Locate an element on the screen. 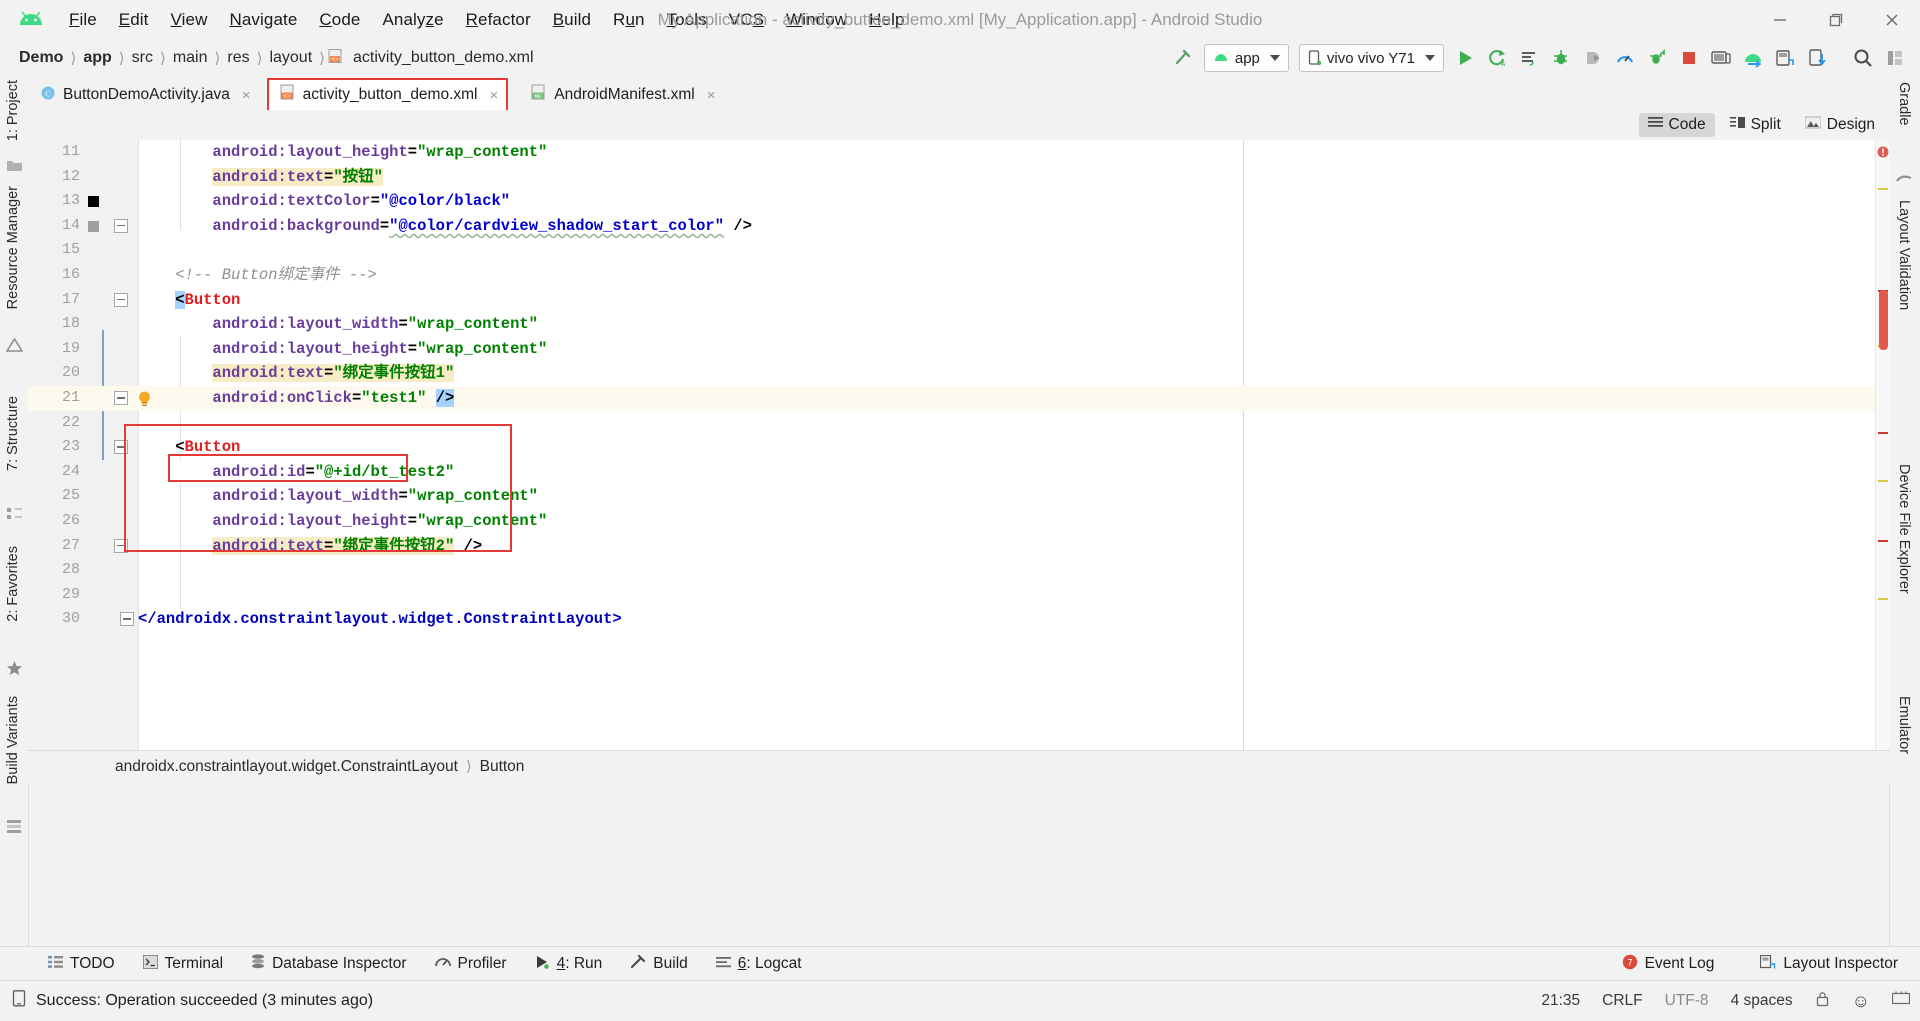 The image size is (1920, 1021). tab-activity-button-demo-xml: <> activity_button_demo.xml × is located at coordinates (387, 95).